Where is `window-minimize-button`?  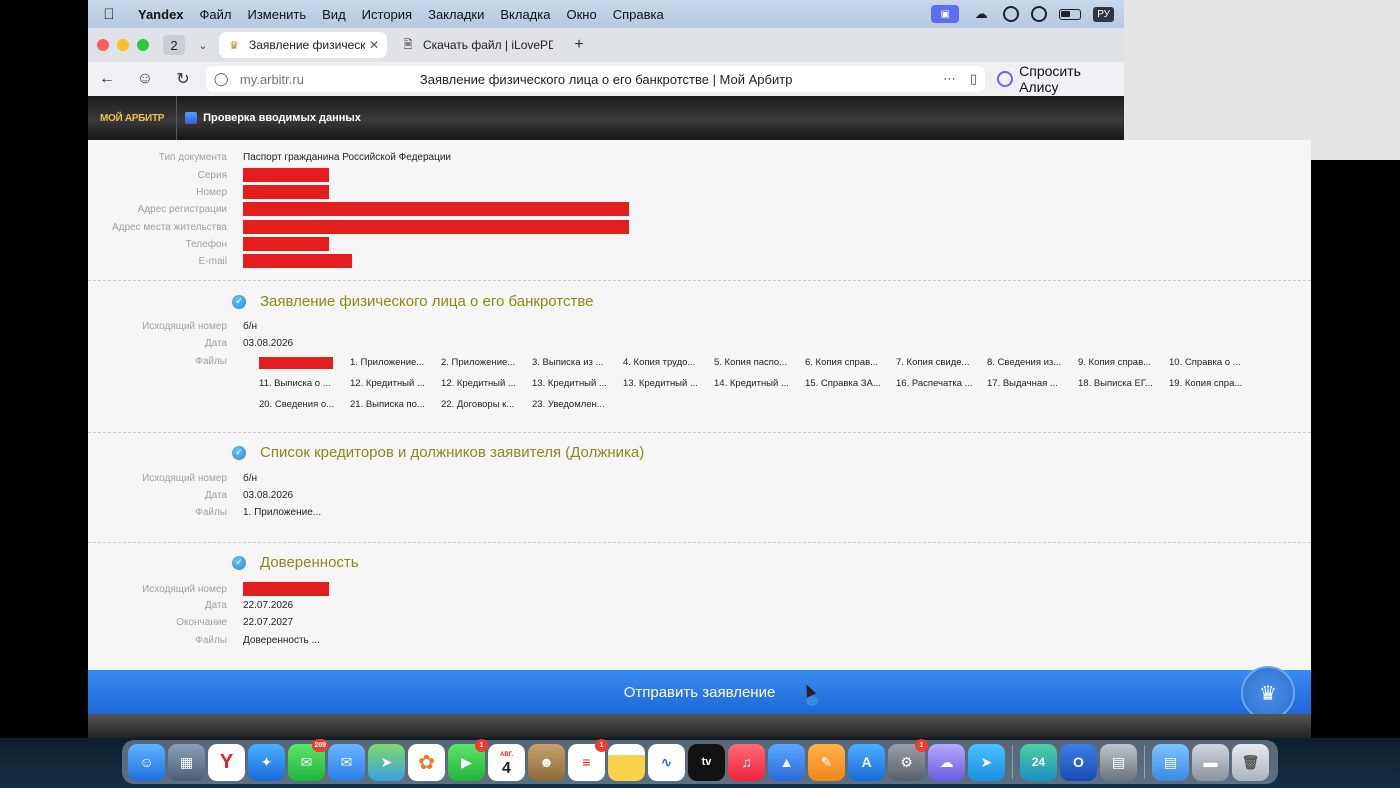
window-minimize-button is located at coordinates (123, 45).